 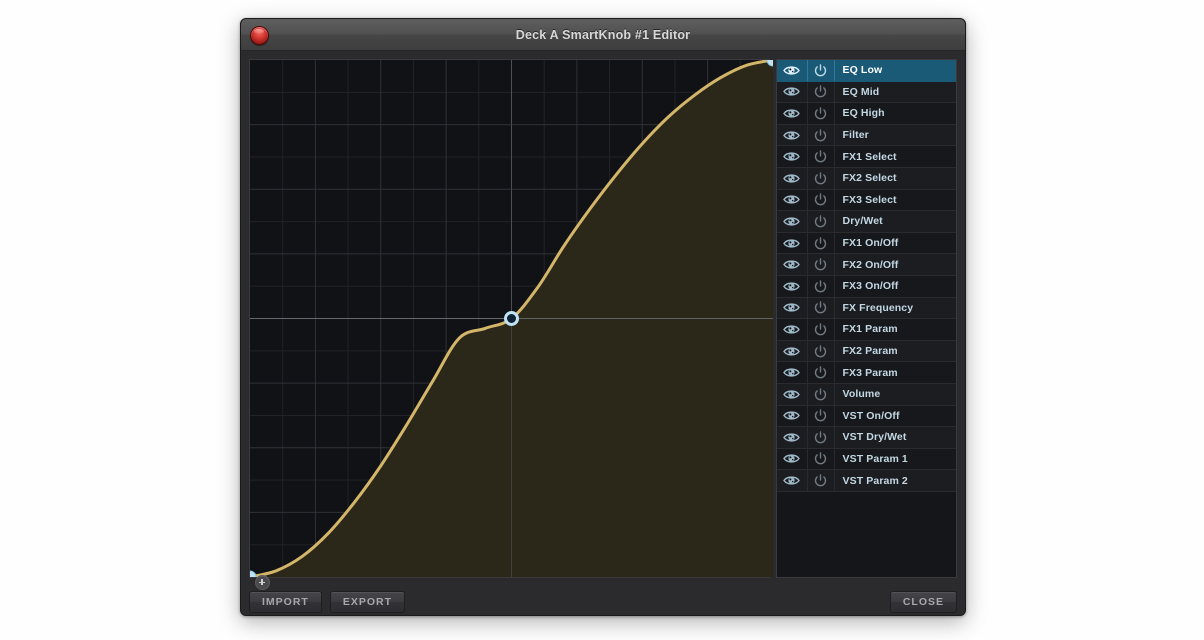 I want to click on param-row-vst-param-2: VST Param 2, so click(x=866, y=481).